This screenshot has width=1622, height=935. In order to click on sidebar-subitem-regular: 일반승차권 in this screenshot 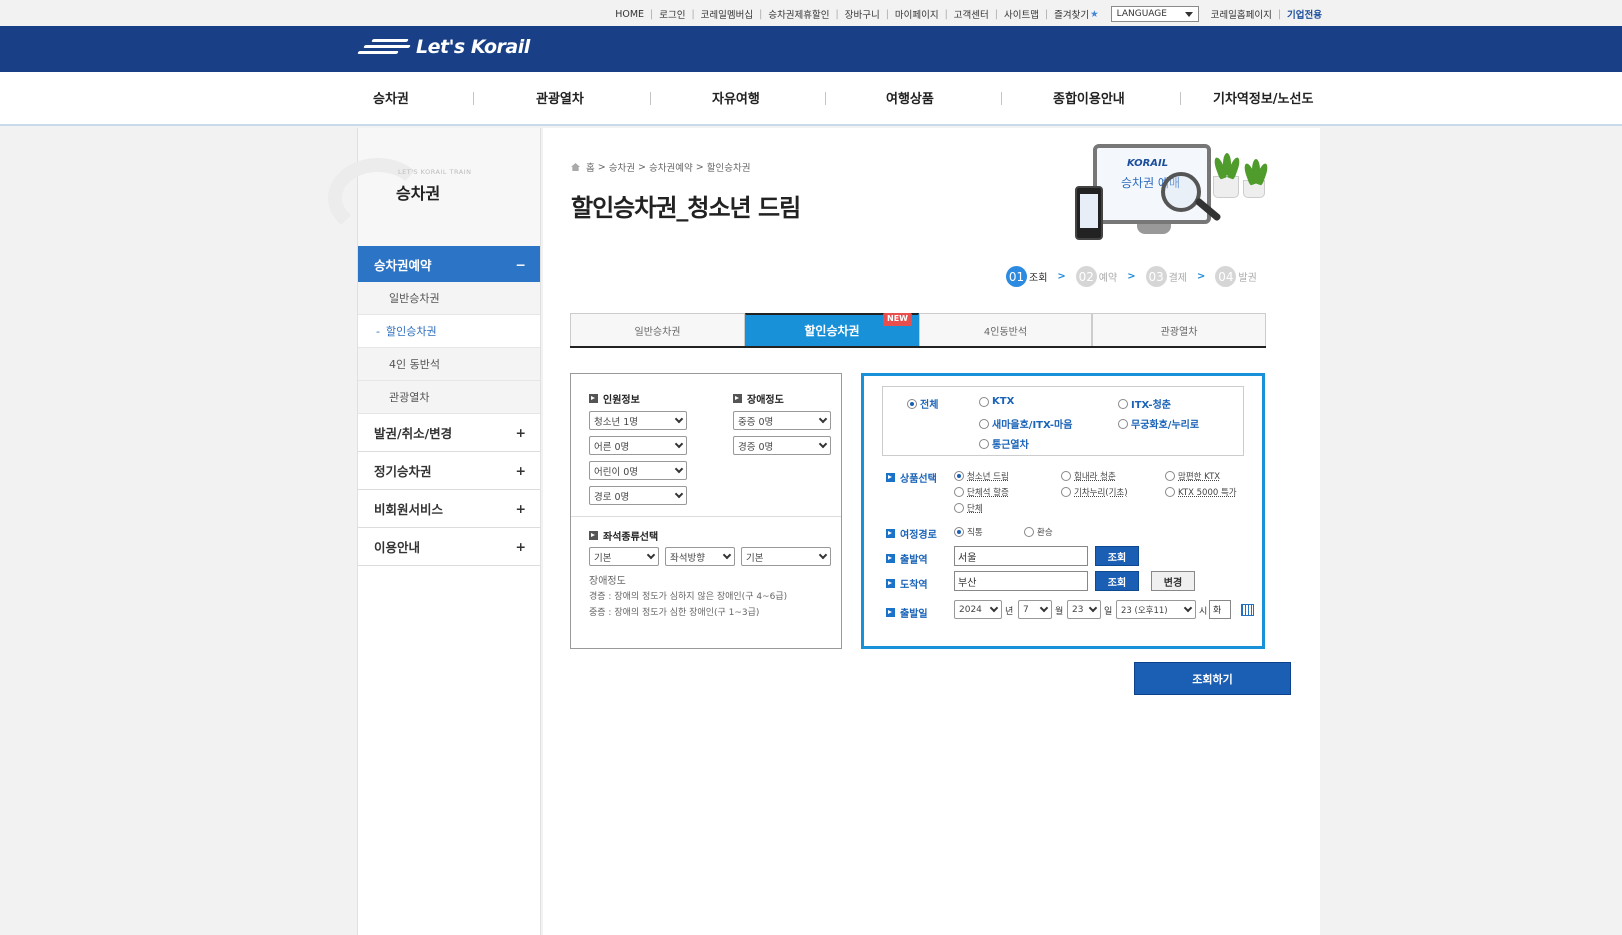, I will do `click(449, 298)`.